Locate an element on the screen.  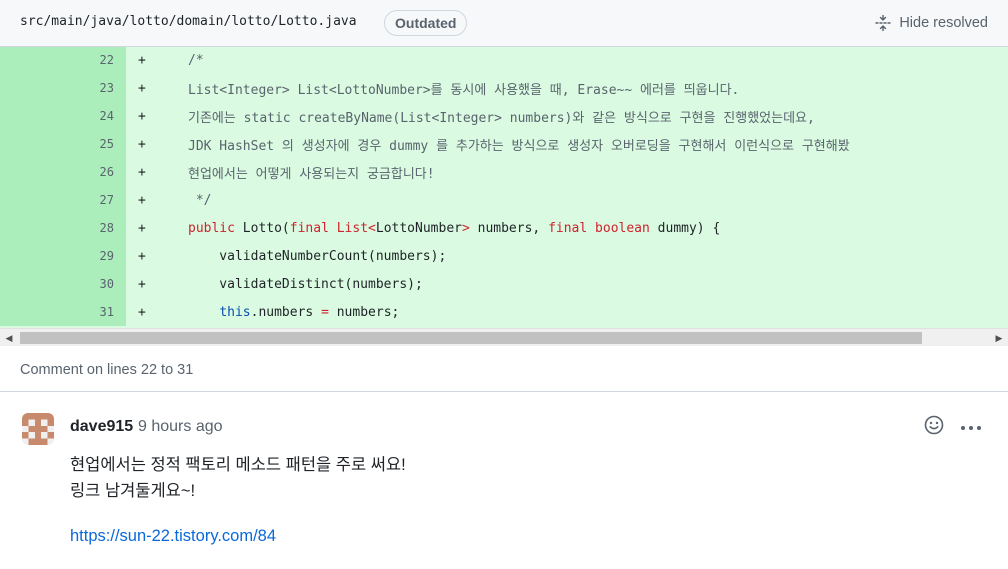
code-token: validateNumberCount(numbers); is located at coordinates (317, 256).